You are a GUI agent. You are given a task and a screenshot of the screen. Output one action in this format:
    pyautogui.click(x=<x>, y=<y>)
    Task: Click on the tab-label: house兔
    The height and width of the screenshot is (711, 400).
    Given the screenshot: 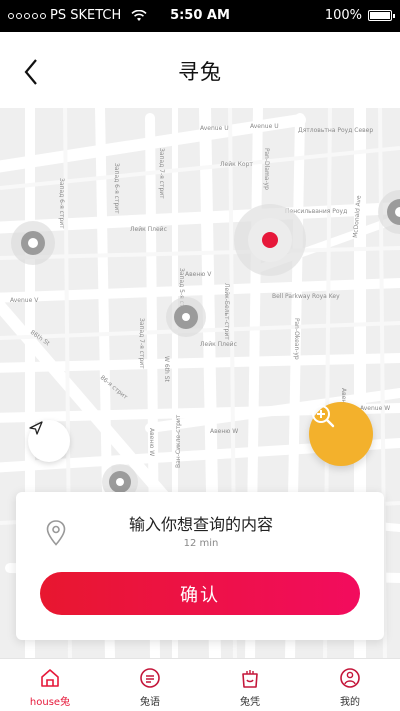 What is the action you would take?
    pyautogui.click(x=50, y=702)
    